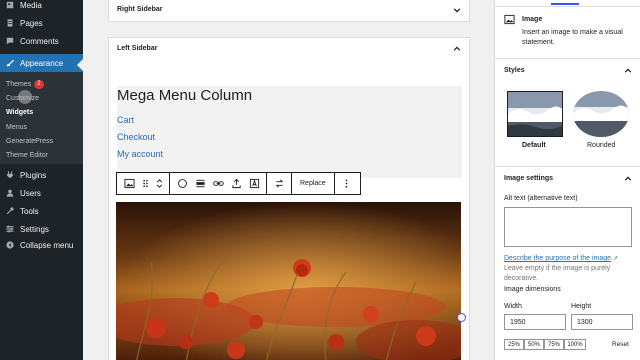 The height and width of the screenshot is (360, 640). I want to click on transform-icon, so click(279, 183).